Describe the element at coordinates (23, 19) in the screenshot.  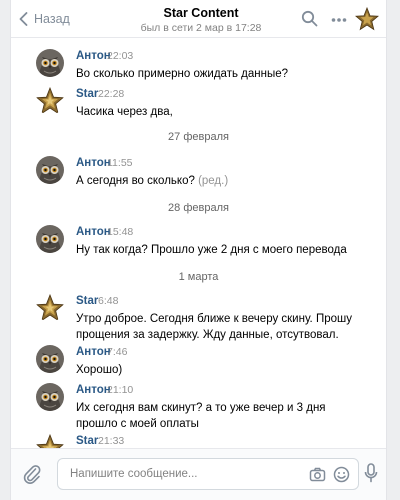
I see `chevron-left-icon` at that location.